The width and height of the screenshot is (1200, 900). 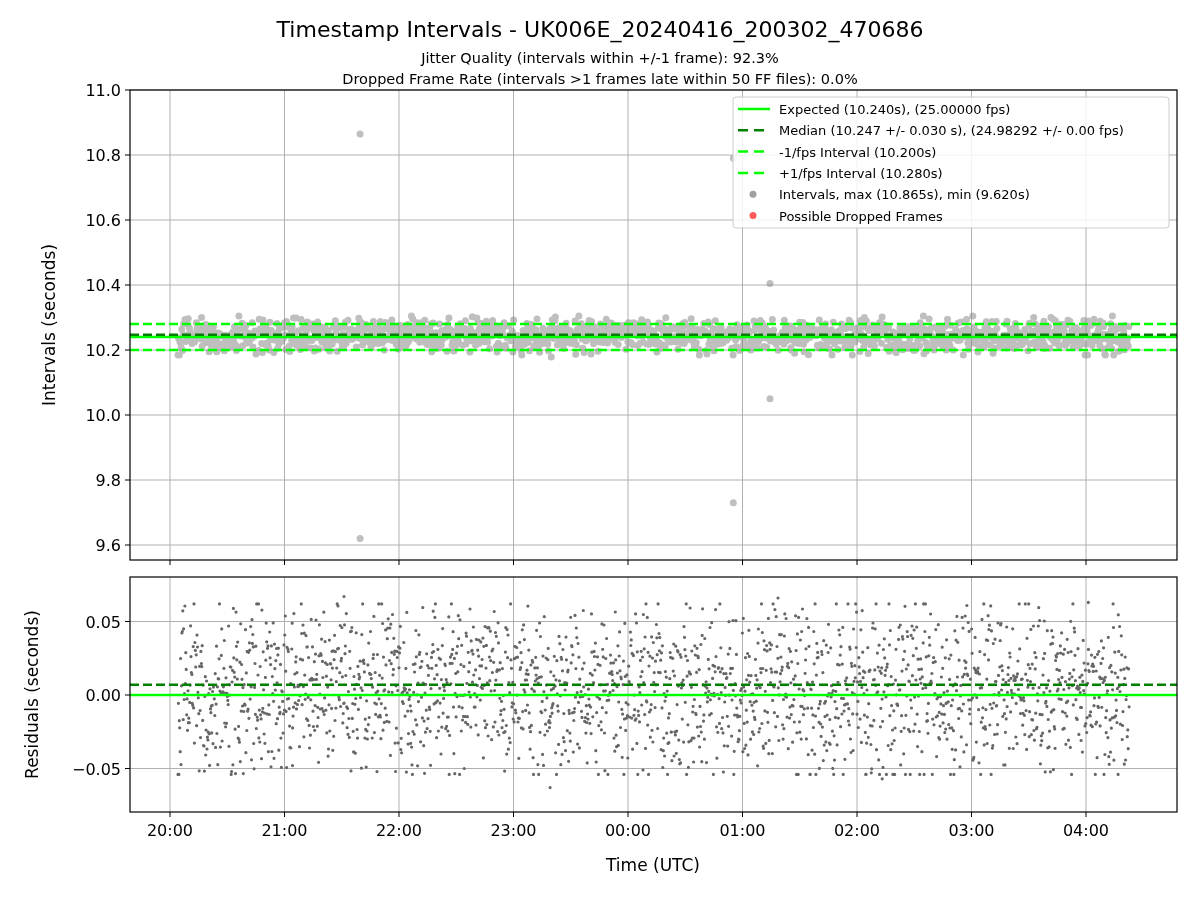 What do you see at coordinates (513, 830) in the screenshot?
I see `x-tick-label: 23:00` at bounding box center [513, 830].